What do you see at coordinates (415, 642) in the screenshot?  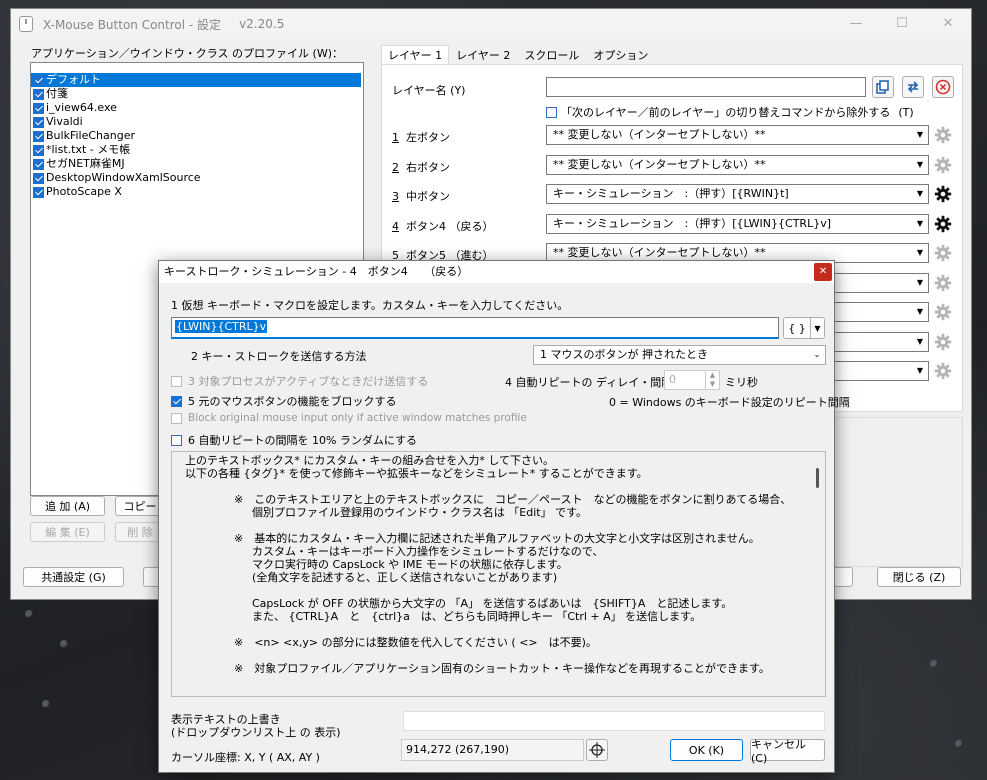 I see `help-line: ※ <n> <x,y> の部分には整数値を代入してください ( <> は不要)。` at bounding box center [415, 642].